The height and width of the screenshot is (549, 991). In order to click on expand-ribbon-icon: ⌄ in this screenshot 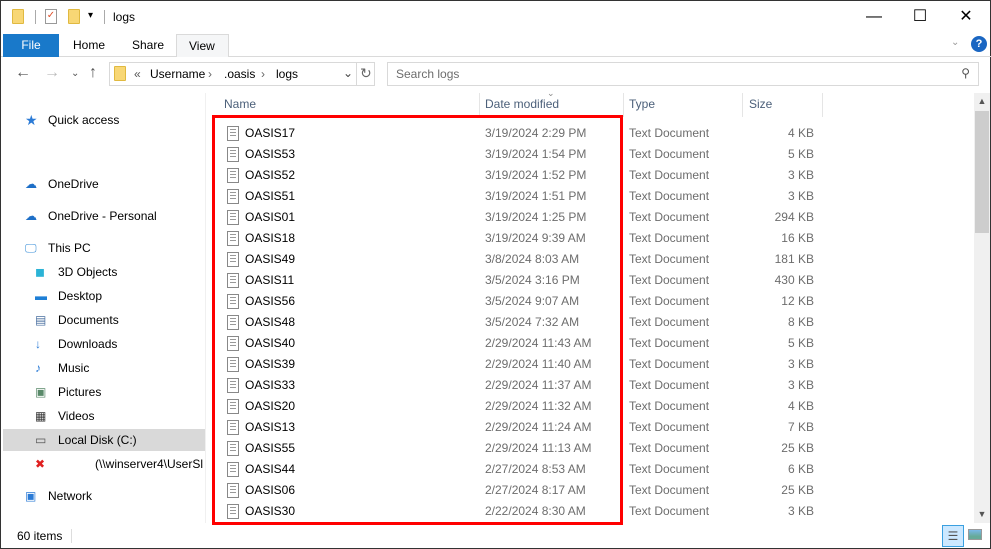, I will do `click(955, 42)`.